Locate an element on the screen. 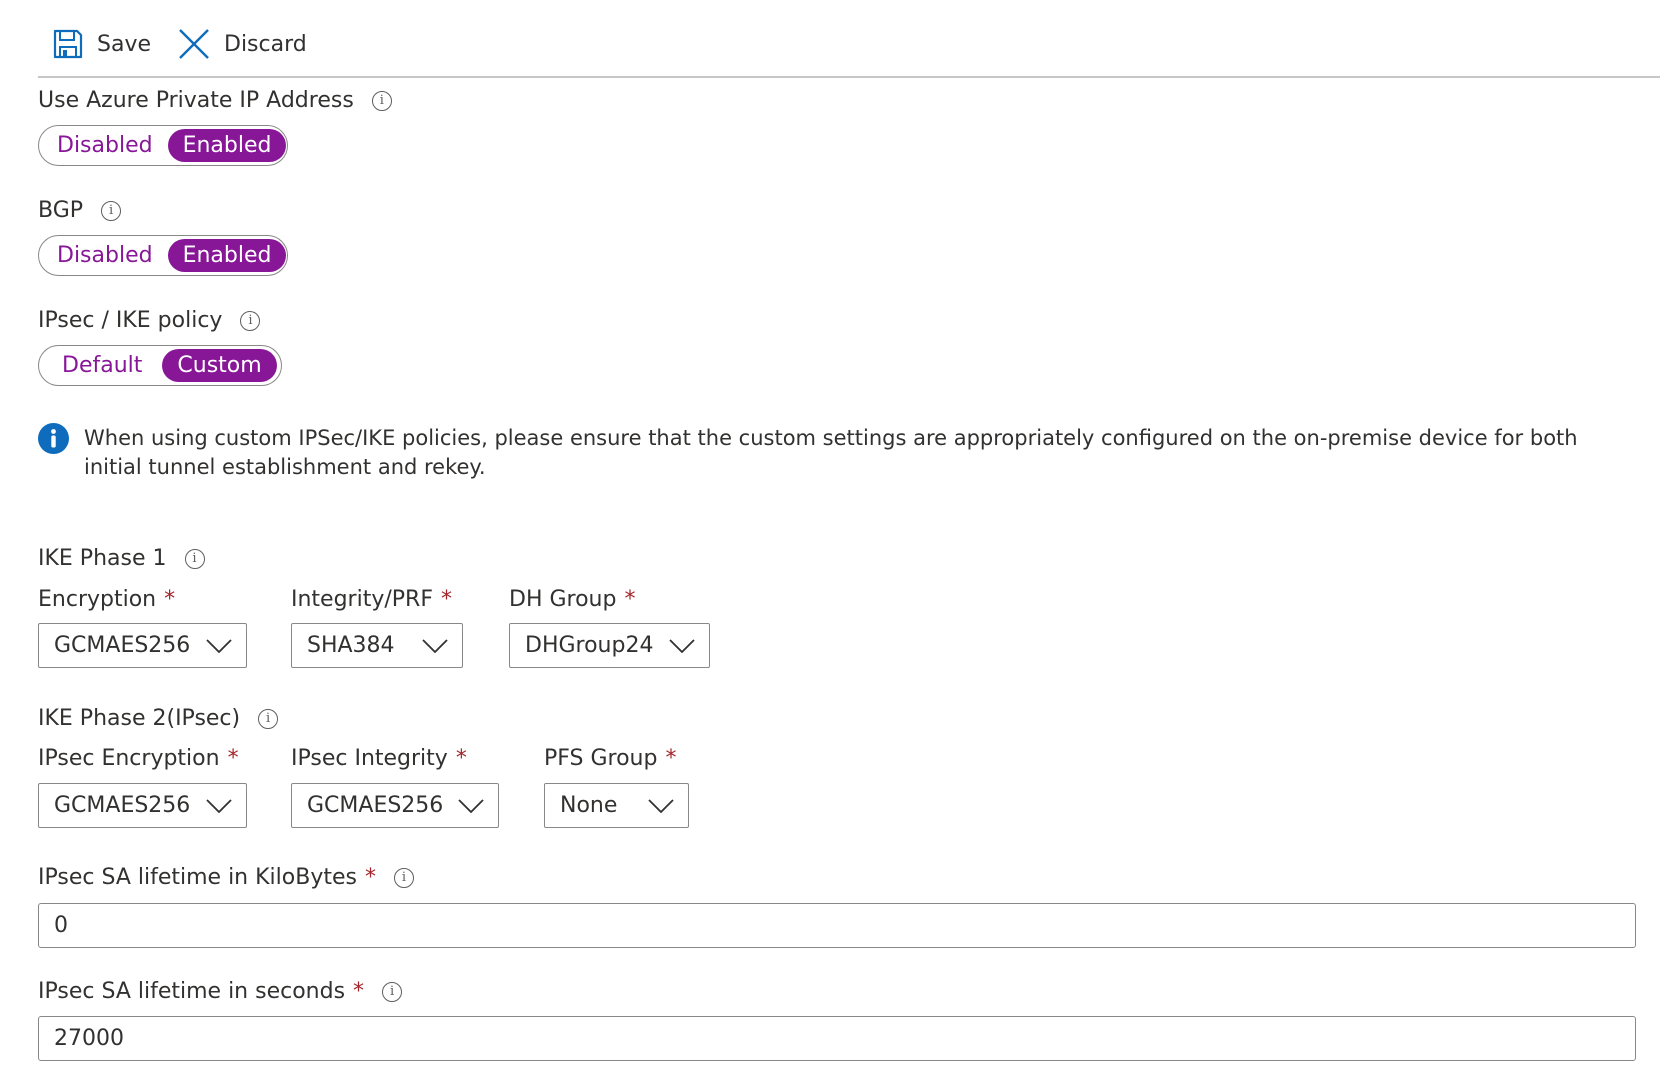 This screenshot has height=1077, width=1664. integrity-prf-label: Integrity/PRF * is located at coordinates (371, 599).